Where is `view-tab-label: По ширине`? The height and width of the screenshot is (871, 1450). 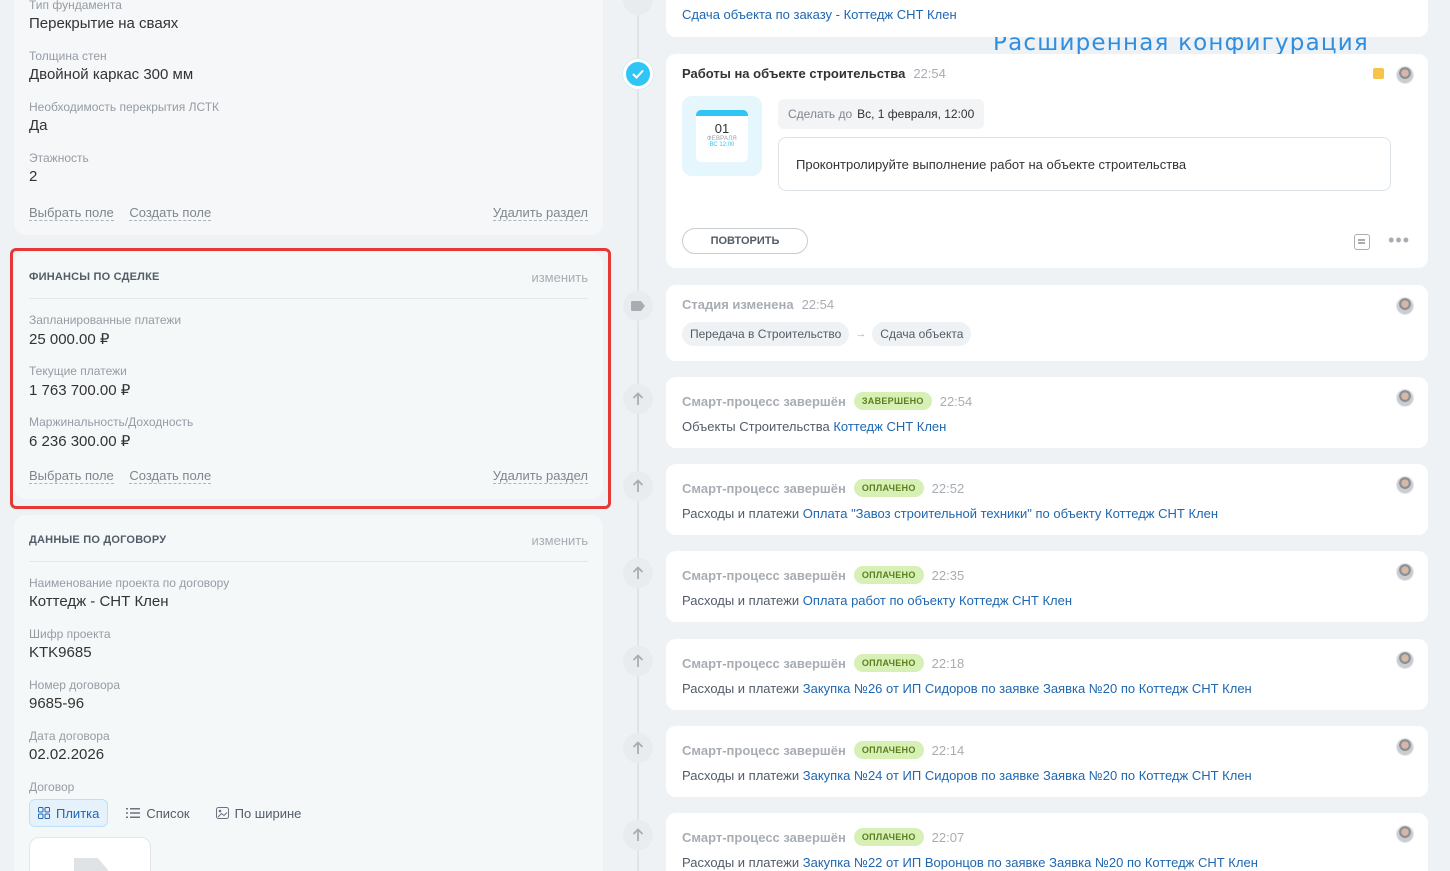 view-tab-label: По ширине is located at coordinates (268, 813).